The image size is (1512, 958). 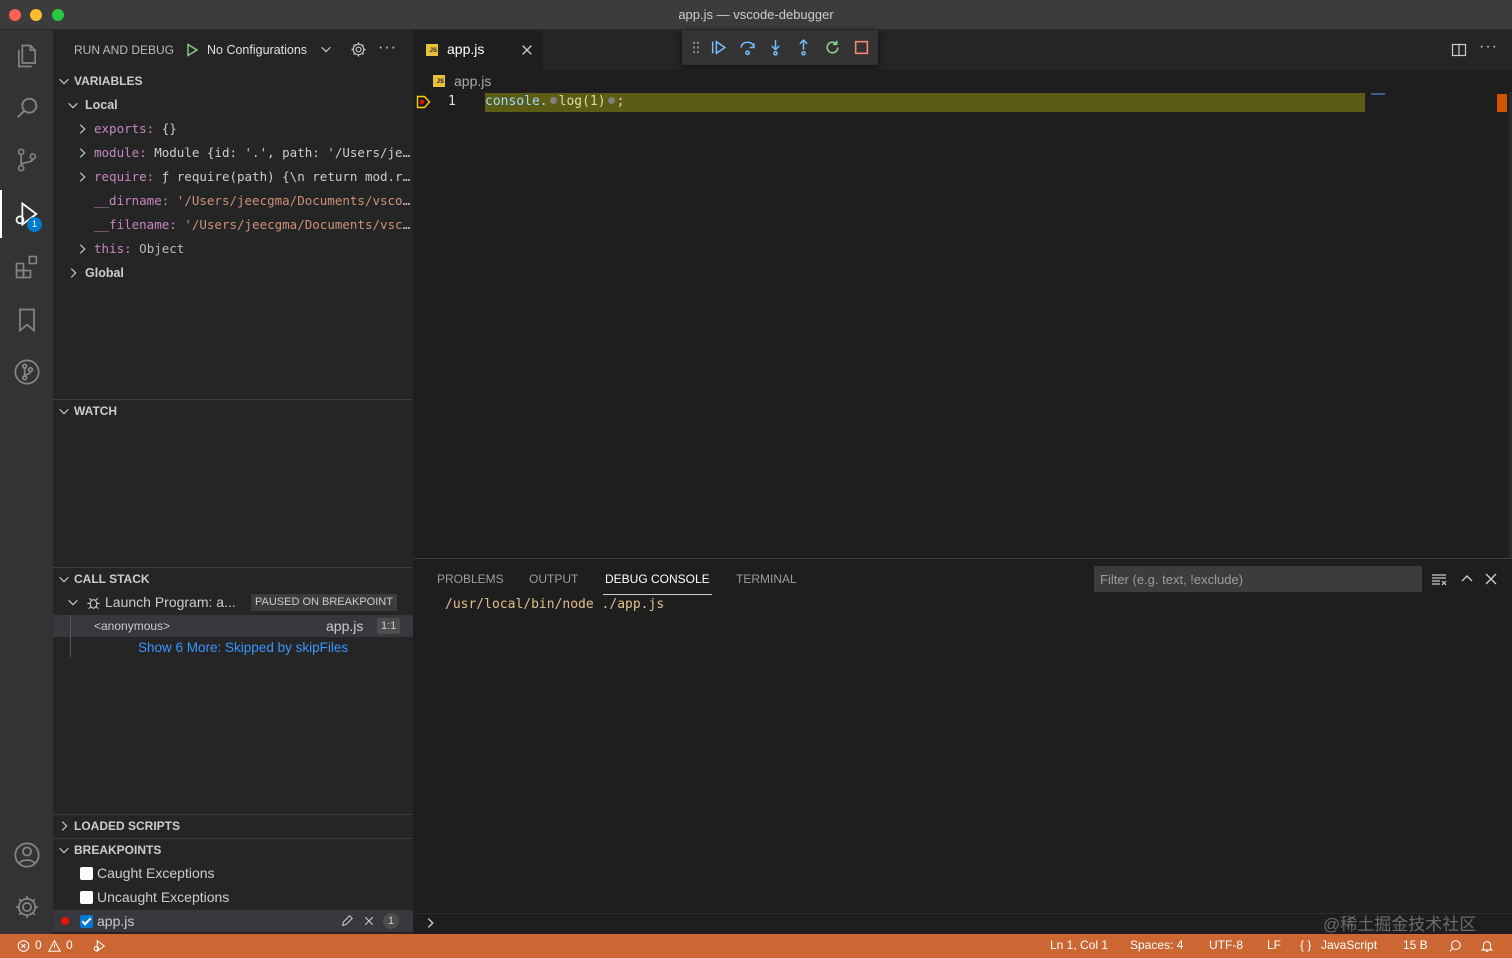 I want to click on activity-extensions, so click(x=26, y=267).